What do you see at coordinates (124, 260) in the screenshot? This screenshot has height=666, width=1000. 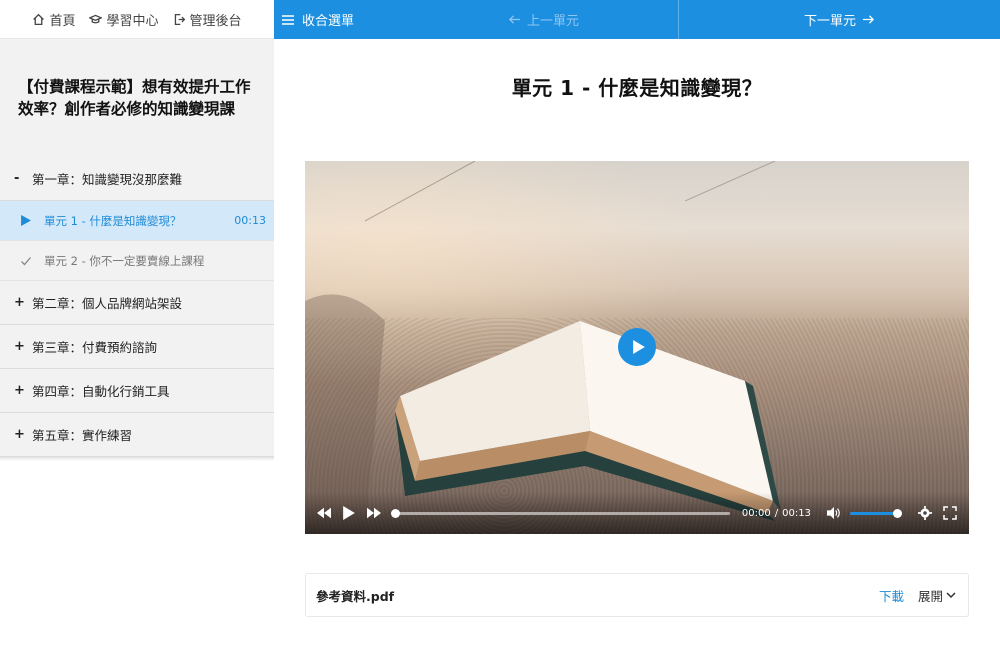 I see `unit-label: 單元 2 - 你不一定要賣線上課程` at bounding box center [124, 260].